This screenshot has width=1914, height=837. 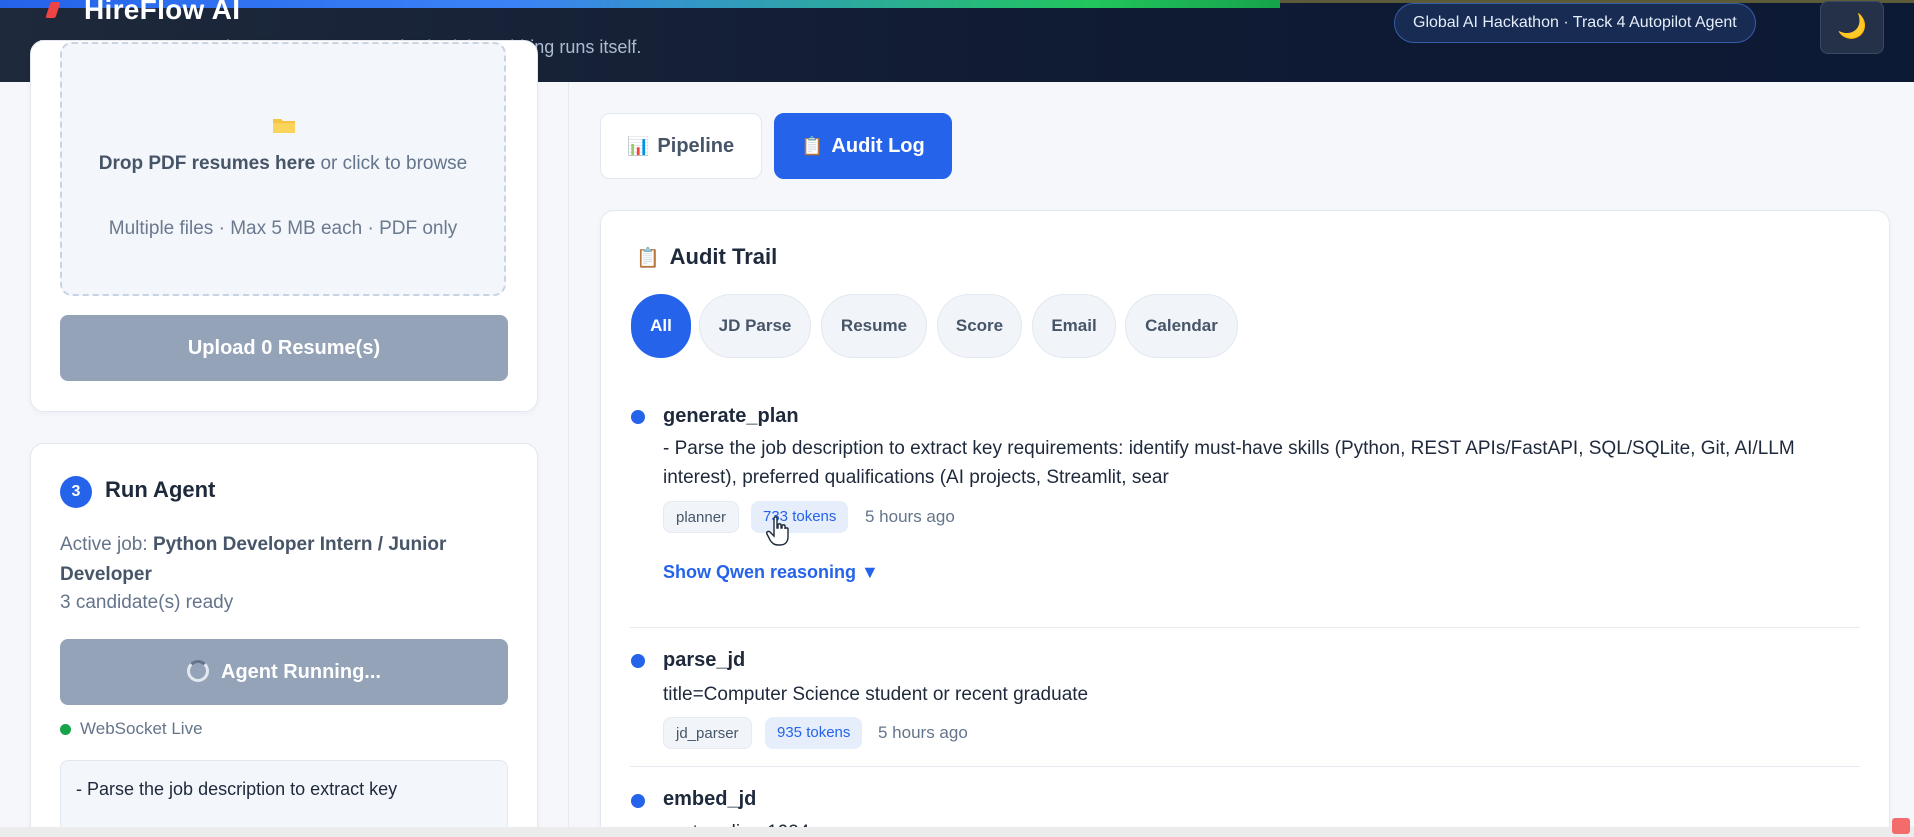 I want to click on audit-trail-title-text: Audit Trail, so click(x=723, y=256).